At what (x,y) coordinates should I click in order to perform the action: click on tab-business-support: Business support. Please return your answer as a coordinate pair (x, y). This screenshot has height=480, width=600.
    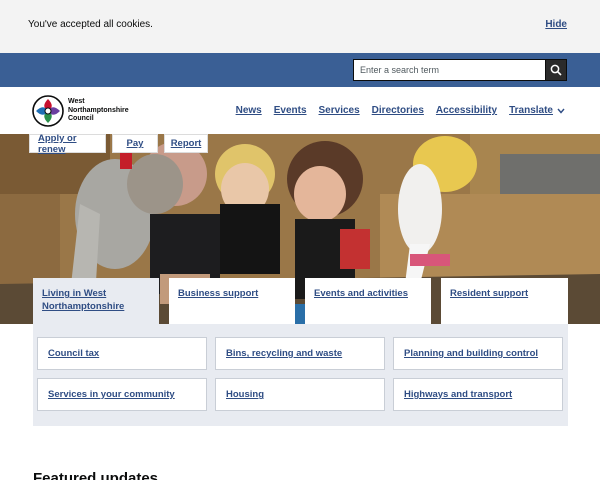
    Looking at the image, I should click on (232, 301).